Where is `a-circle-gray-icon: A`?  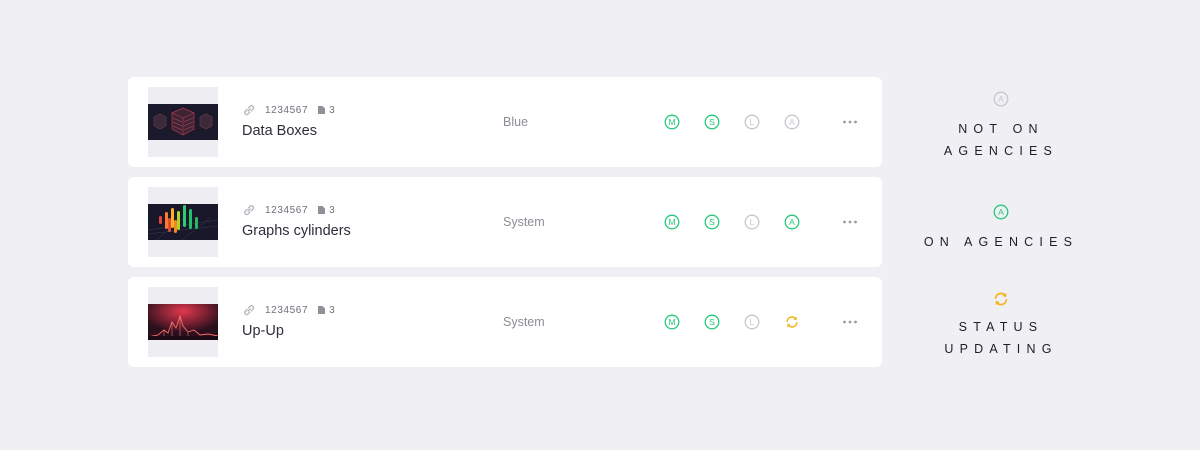 a-circle-gray-icon: A is located at coordinates (1001, 99).